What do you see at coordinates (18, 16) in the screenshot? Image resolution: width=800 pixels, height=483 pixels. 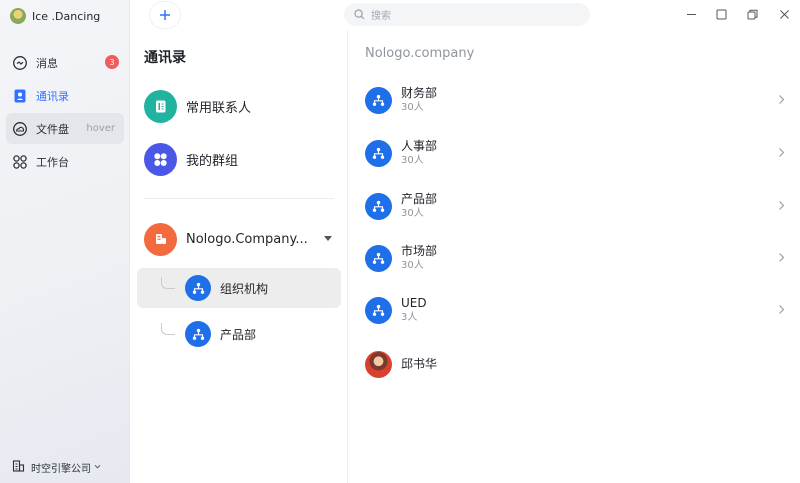 I see `user-avatar` at bounding box center [18, 16].